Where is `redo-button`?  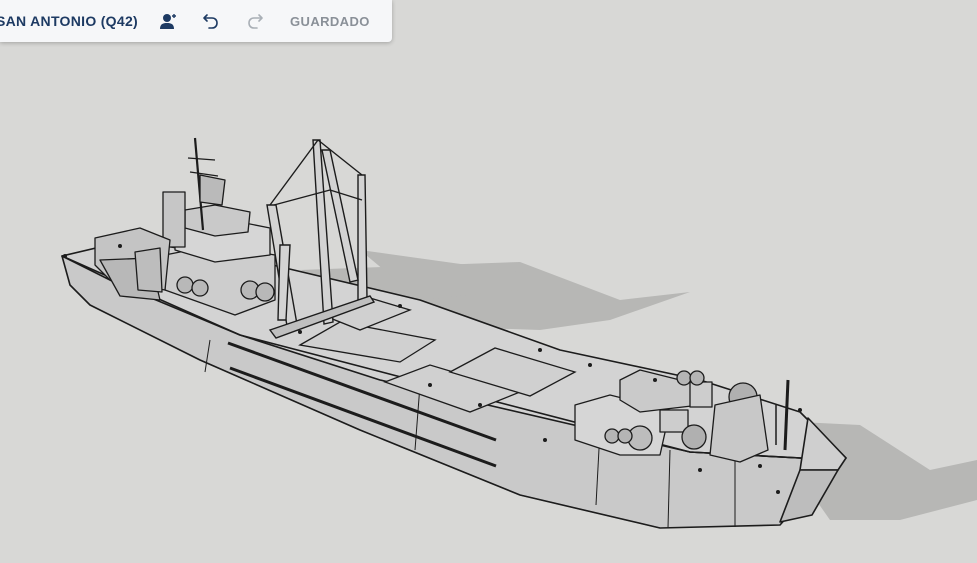
redo-button is located at coordinates (255, 21).